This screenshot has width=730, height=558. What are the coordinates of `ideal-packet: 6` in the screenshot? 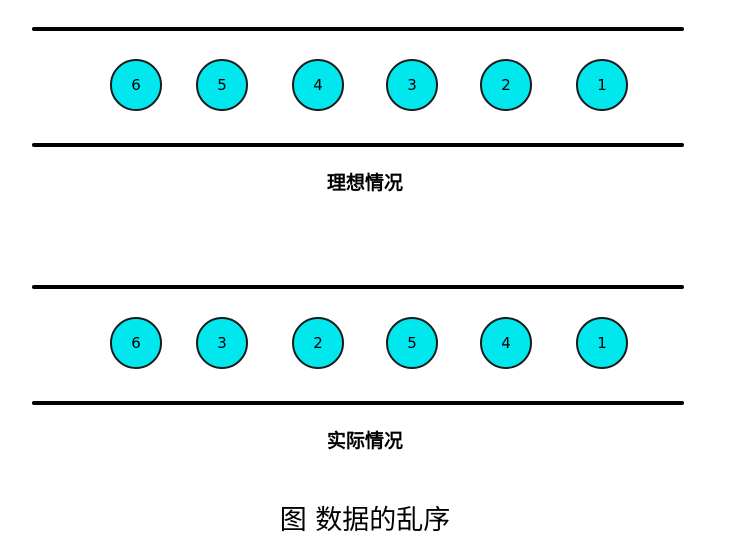 It's located at (136, 85).